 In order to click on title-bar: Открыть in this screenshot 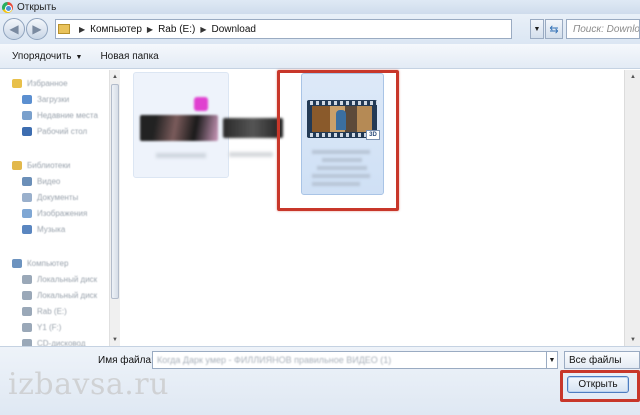, I will do `click(320, 7)`.